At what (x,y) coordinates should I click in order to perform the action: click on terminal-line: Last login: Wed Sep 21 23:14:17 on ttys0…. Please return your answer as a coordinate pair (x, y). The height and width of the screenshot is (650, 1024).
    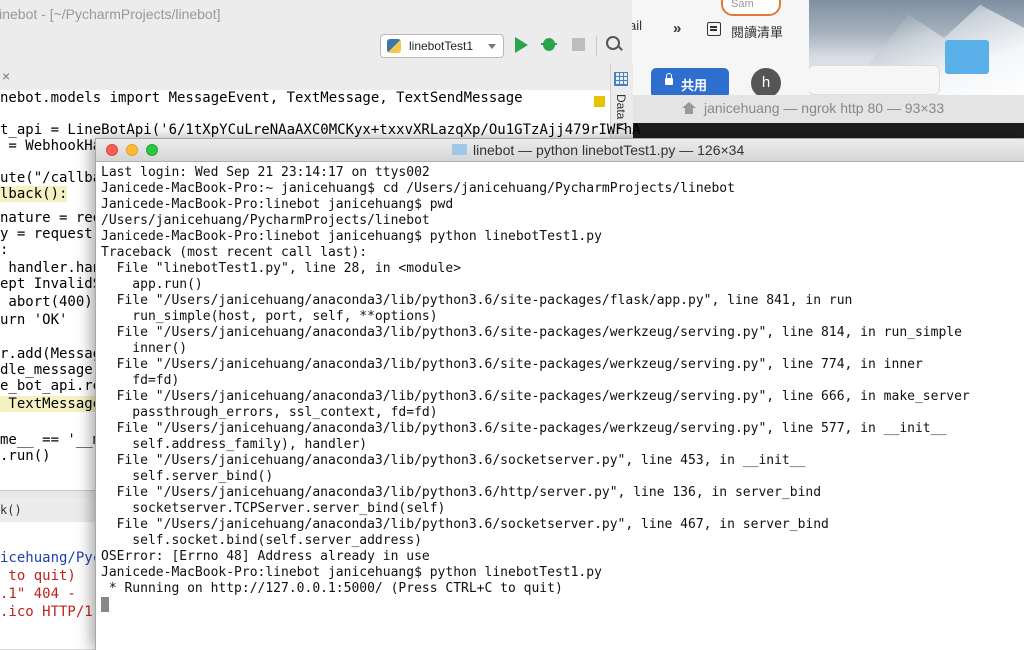
    Looking at the image, I should click on (265, 172).